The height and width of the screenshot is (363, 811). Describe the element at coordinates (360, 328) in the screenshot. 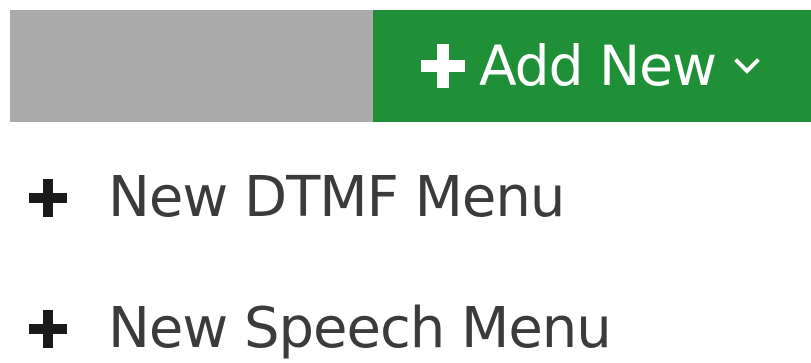

I see `new-speech-menu-label: New Speech Menu` at that location.